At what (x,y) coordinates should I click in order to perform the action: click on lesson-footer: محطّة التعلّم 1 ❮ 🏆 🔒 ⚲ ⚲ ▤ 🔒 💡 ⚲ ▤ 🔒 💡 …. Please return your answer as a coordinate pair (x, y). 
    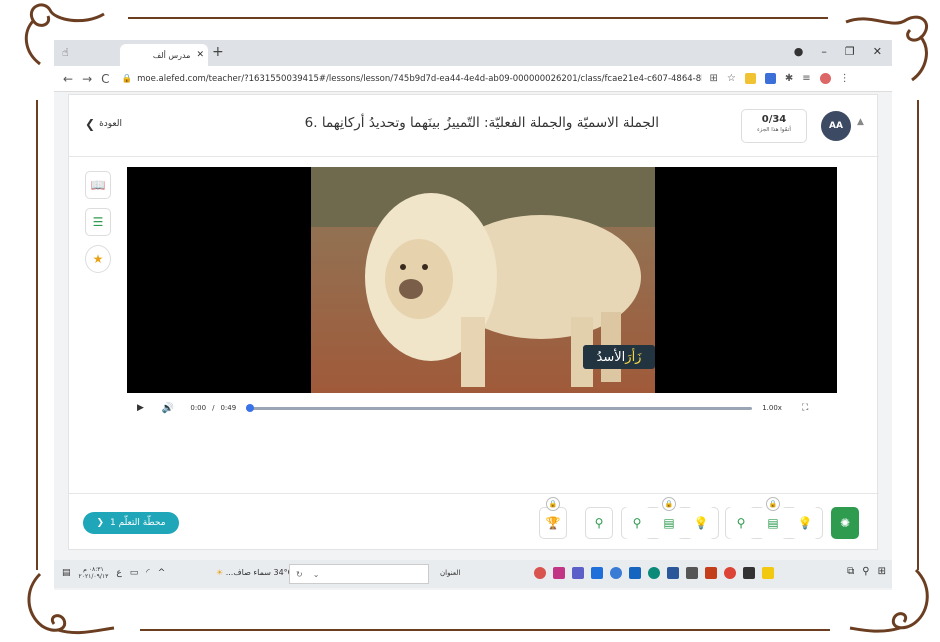
    Looking at the image, I should click on (474, 522).